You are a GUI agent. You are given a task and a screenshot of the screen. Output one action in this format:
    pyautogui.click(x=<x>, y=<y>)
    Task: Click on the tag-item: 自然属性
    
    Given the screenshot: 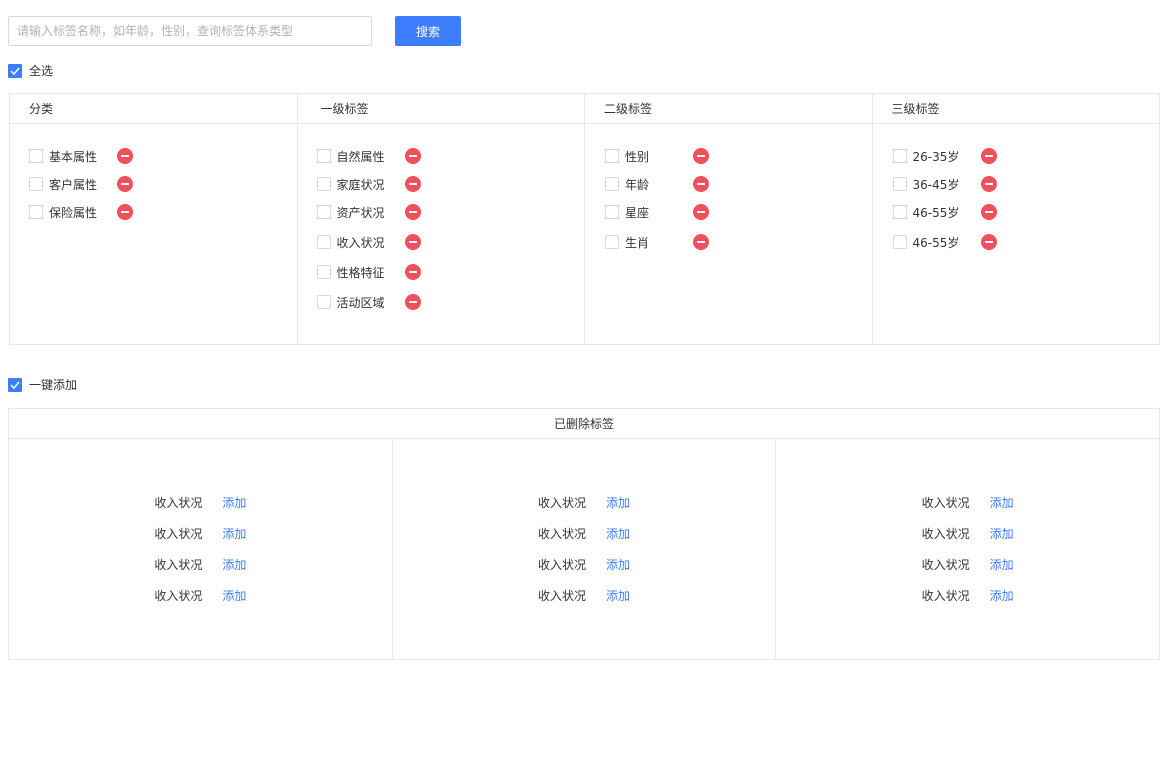 What is the action you would take?
    pyautogui.click(x=450, y=156)
    